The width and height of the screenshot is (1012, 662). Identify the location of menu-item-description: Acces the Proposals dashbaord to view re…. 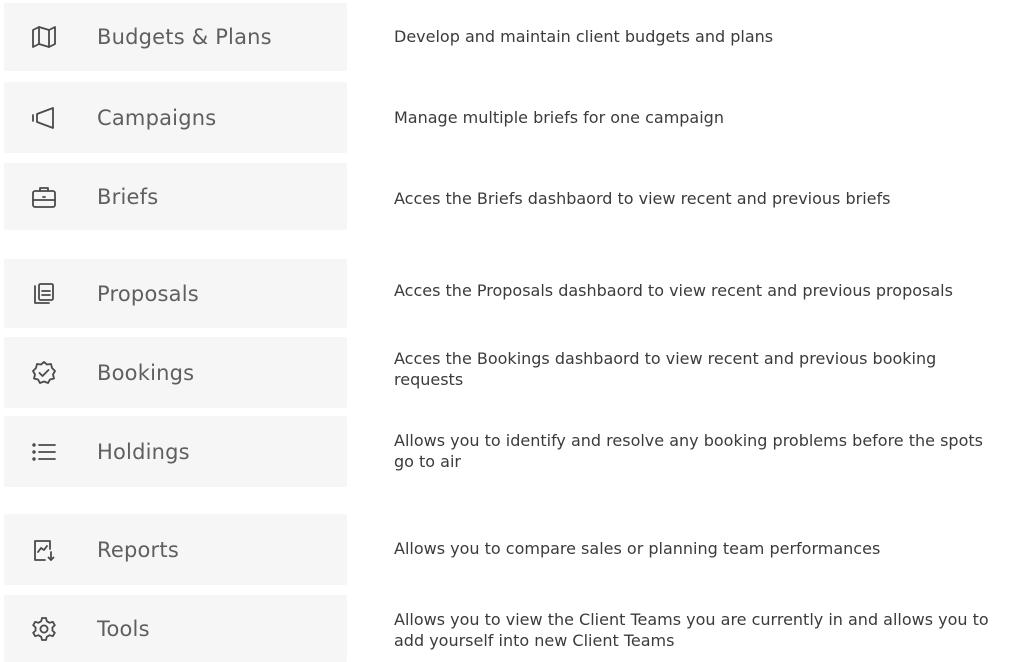
(673, 290).